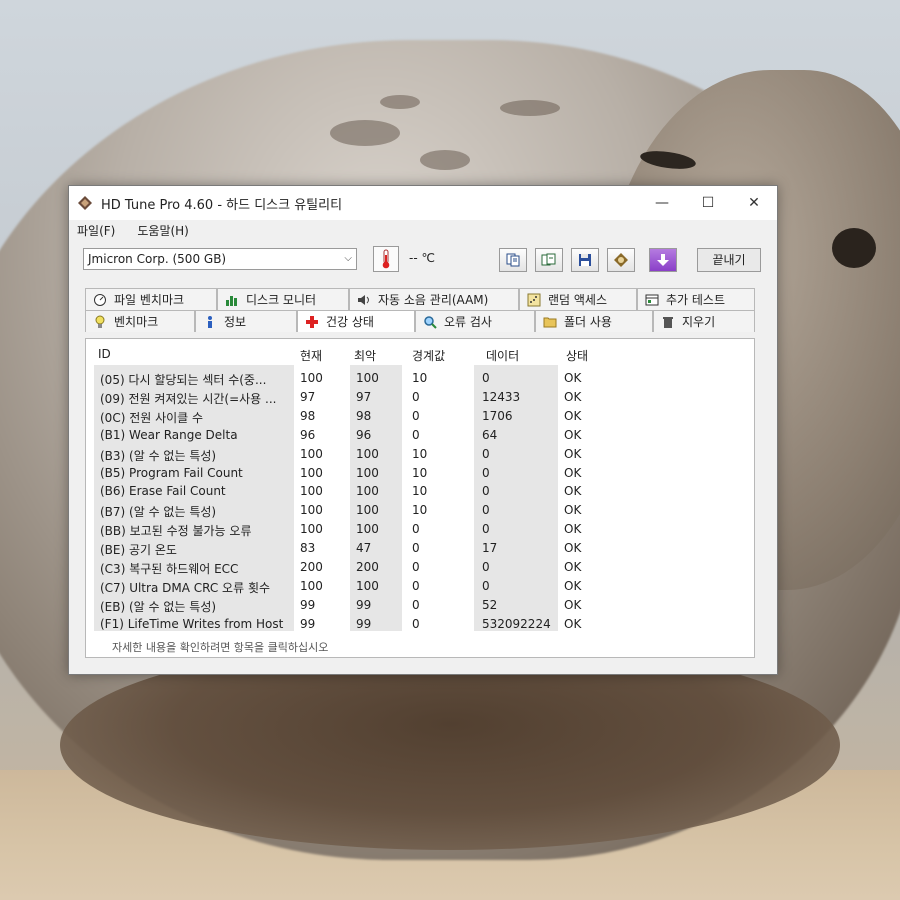 The width and height of the screenshot is (900, 900). I want to click on table-cell-attribute: (F1) LifeTime Writes from Host, so click(191, 624).